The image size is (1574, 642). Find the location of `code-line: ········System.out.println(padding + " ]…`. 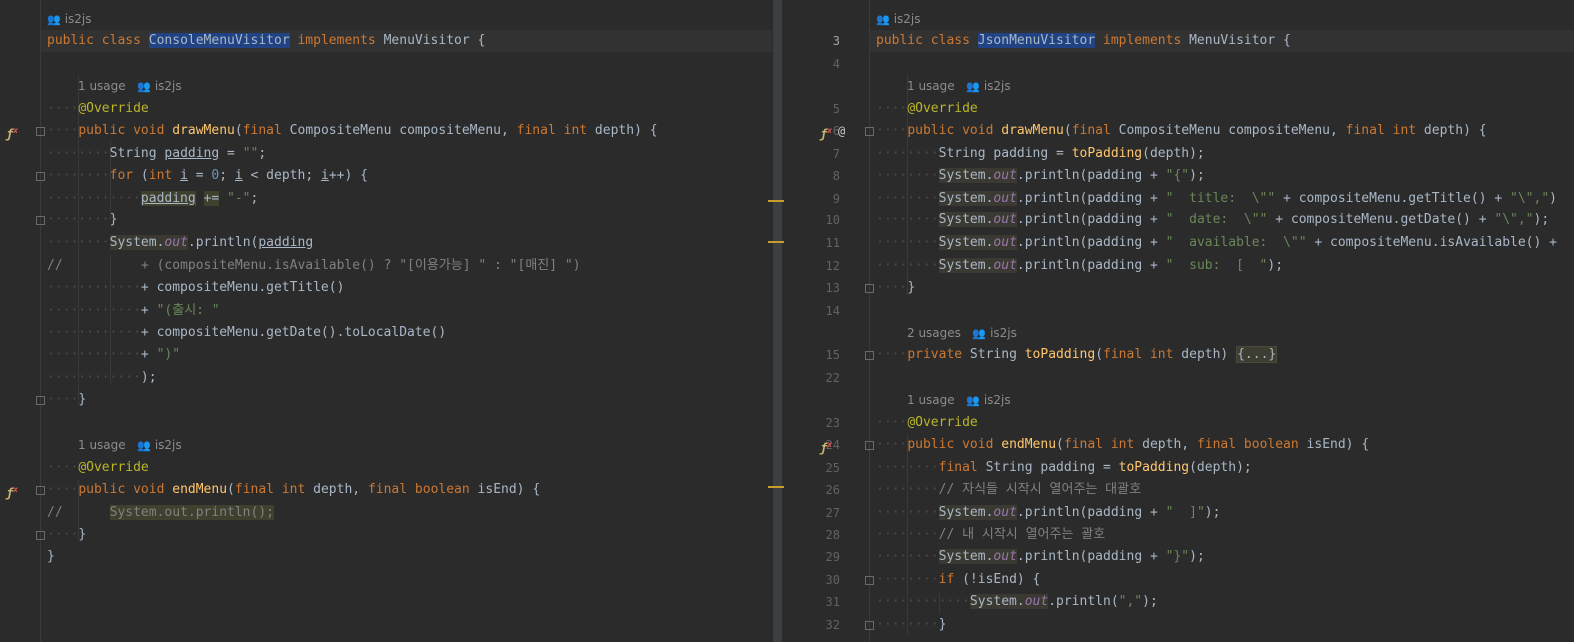

code-line: ········System.out.println(padding + " ]… is located at coordinates (1048, 512).